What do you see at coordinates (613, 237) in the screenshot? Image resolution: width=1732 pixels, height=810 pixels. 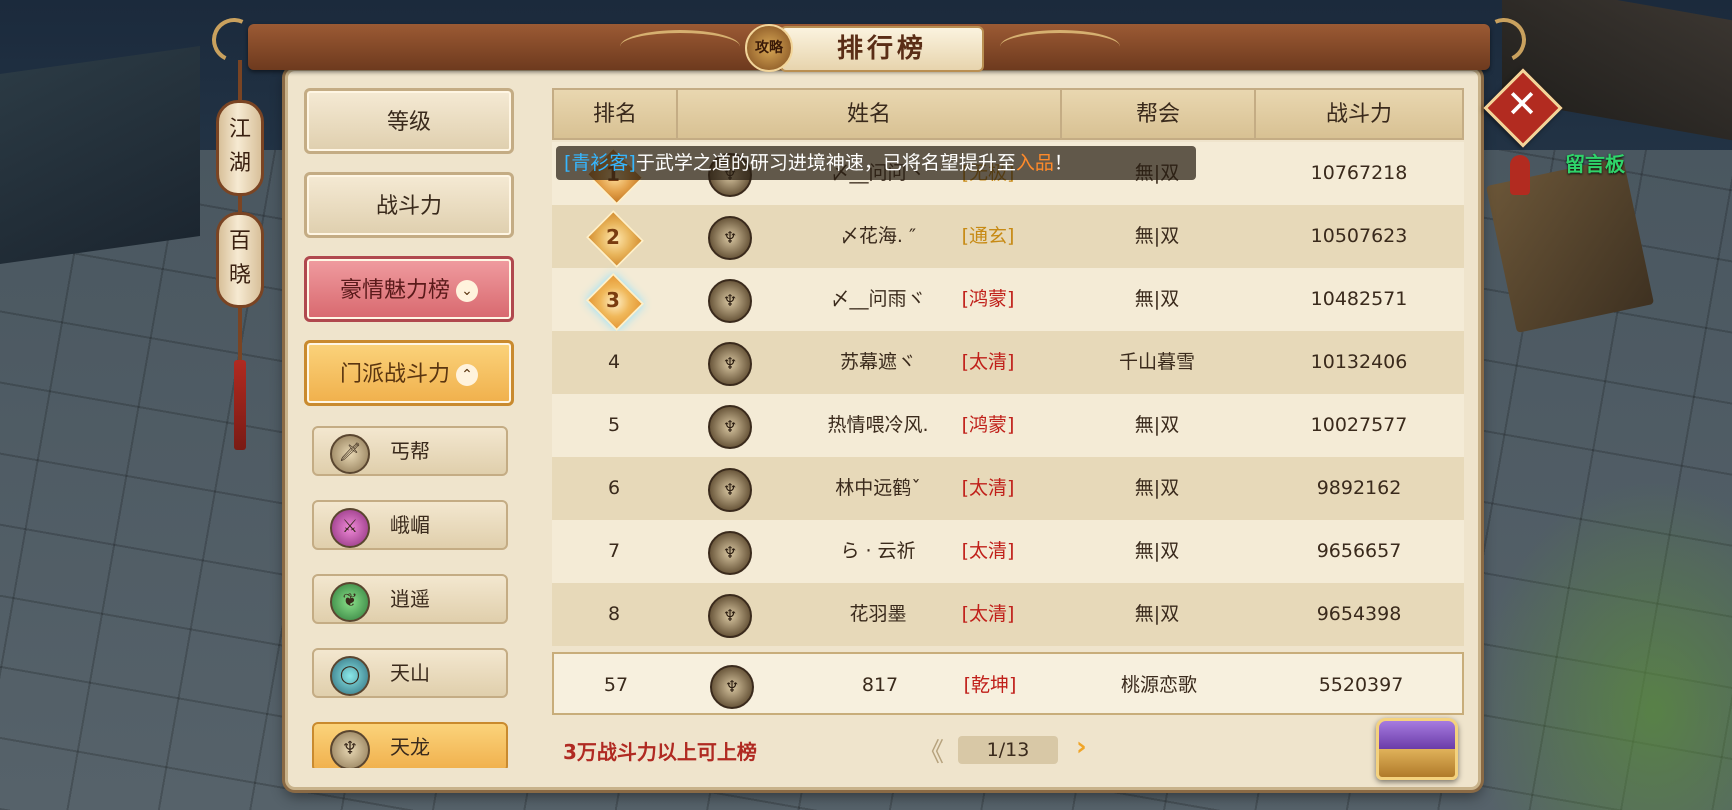 I see `rank-cell: 2` at bounding box center [613, 237].